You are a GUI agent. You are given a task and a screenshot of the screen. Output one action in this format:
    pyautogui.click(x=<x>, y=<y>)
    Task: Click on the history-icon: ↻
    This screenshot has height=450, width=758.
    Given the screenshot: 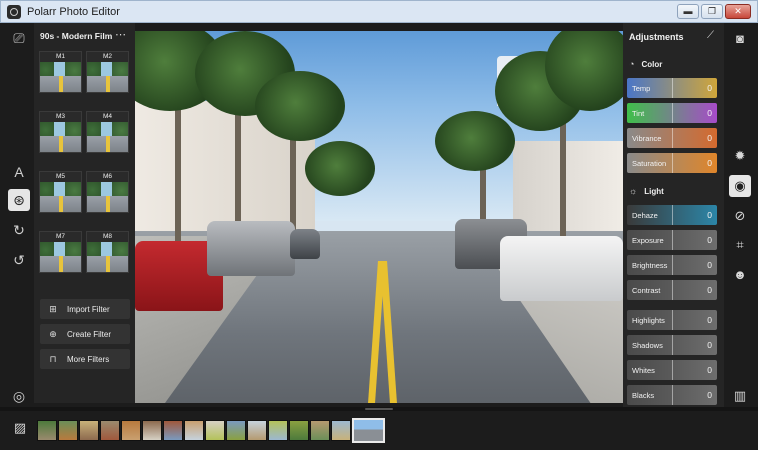 What is the action you would take?
    pyautogui.click(x=19, y=230)
    